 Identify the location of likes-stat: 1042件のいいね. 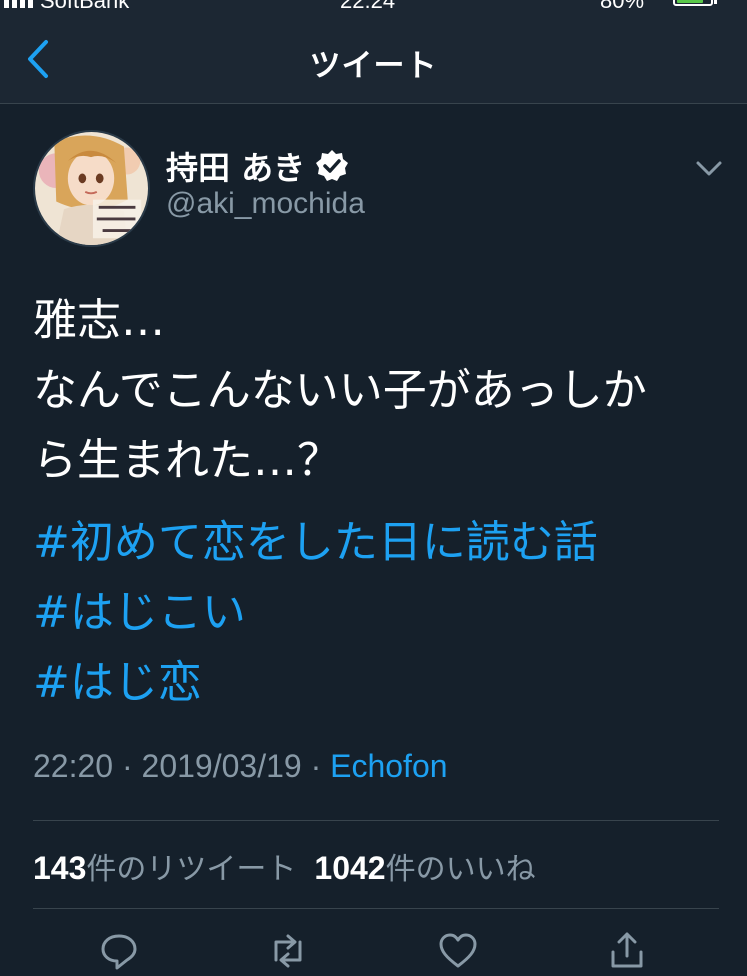
(425, 868).